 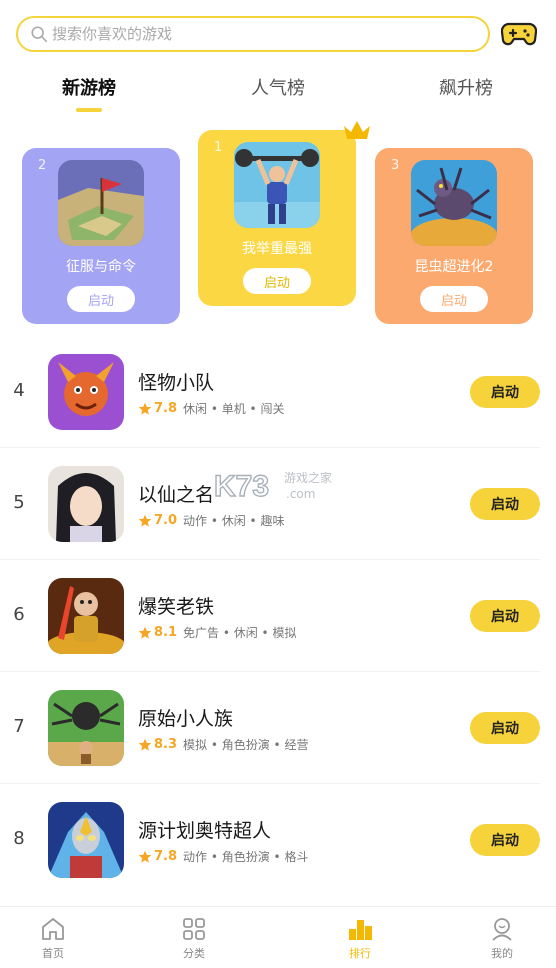 I want to click on podium-card-2: 2 征服与命令 启动, so click(x=101, y=236).